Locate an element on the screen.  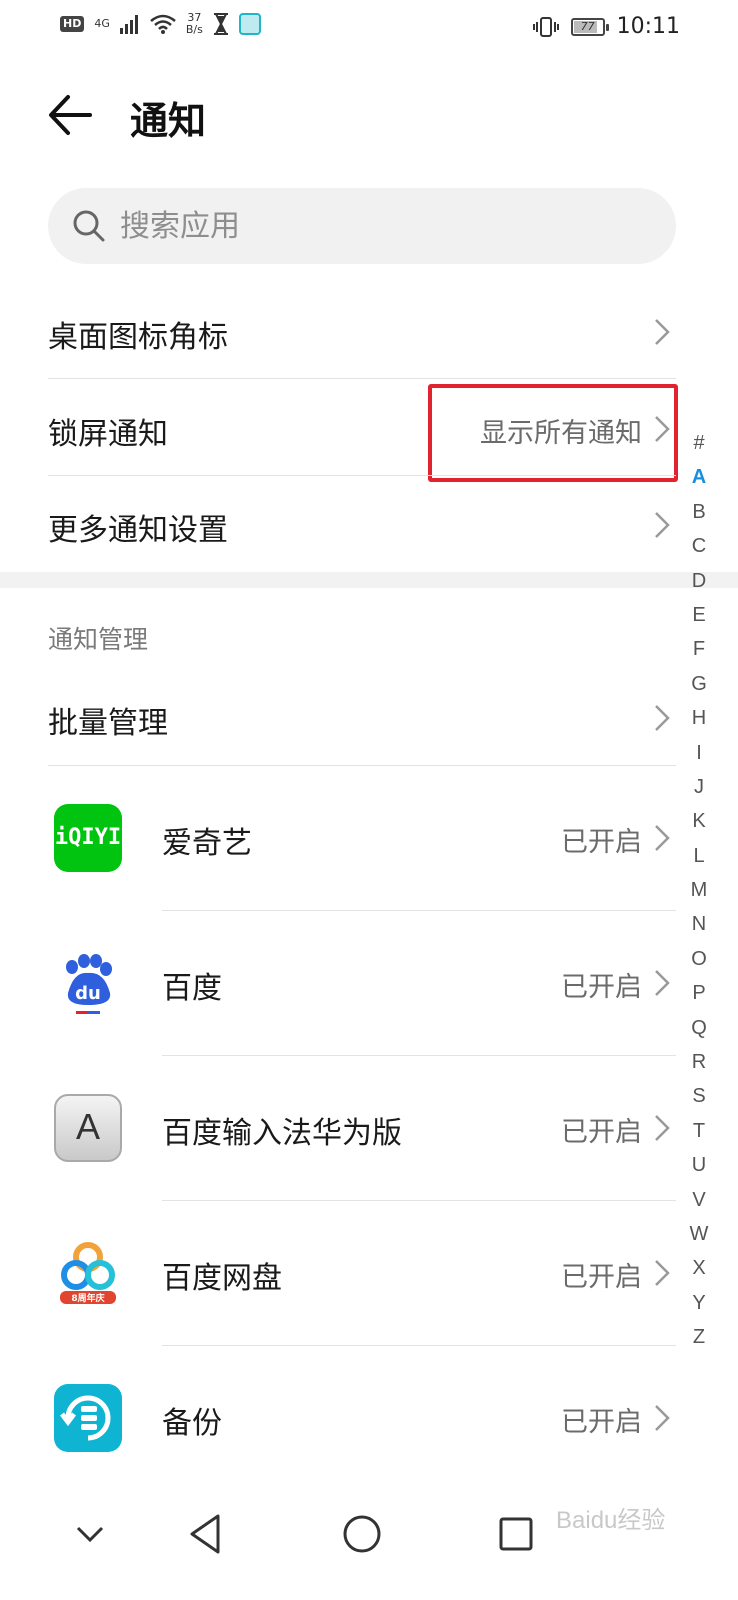
baidu-pan-icon-text: 8周年庆 is located at coordinates (87, 1298).